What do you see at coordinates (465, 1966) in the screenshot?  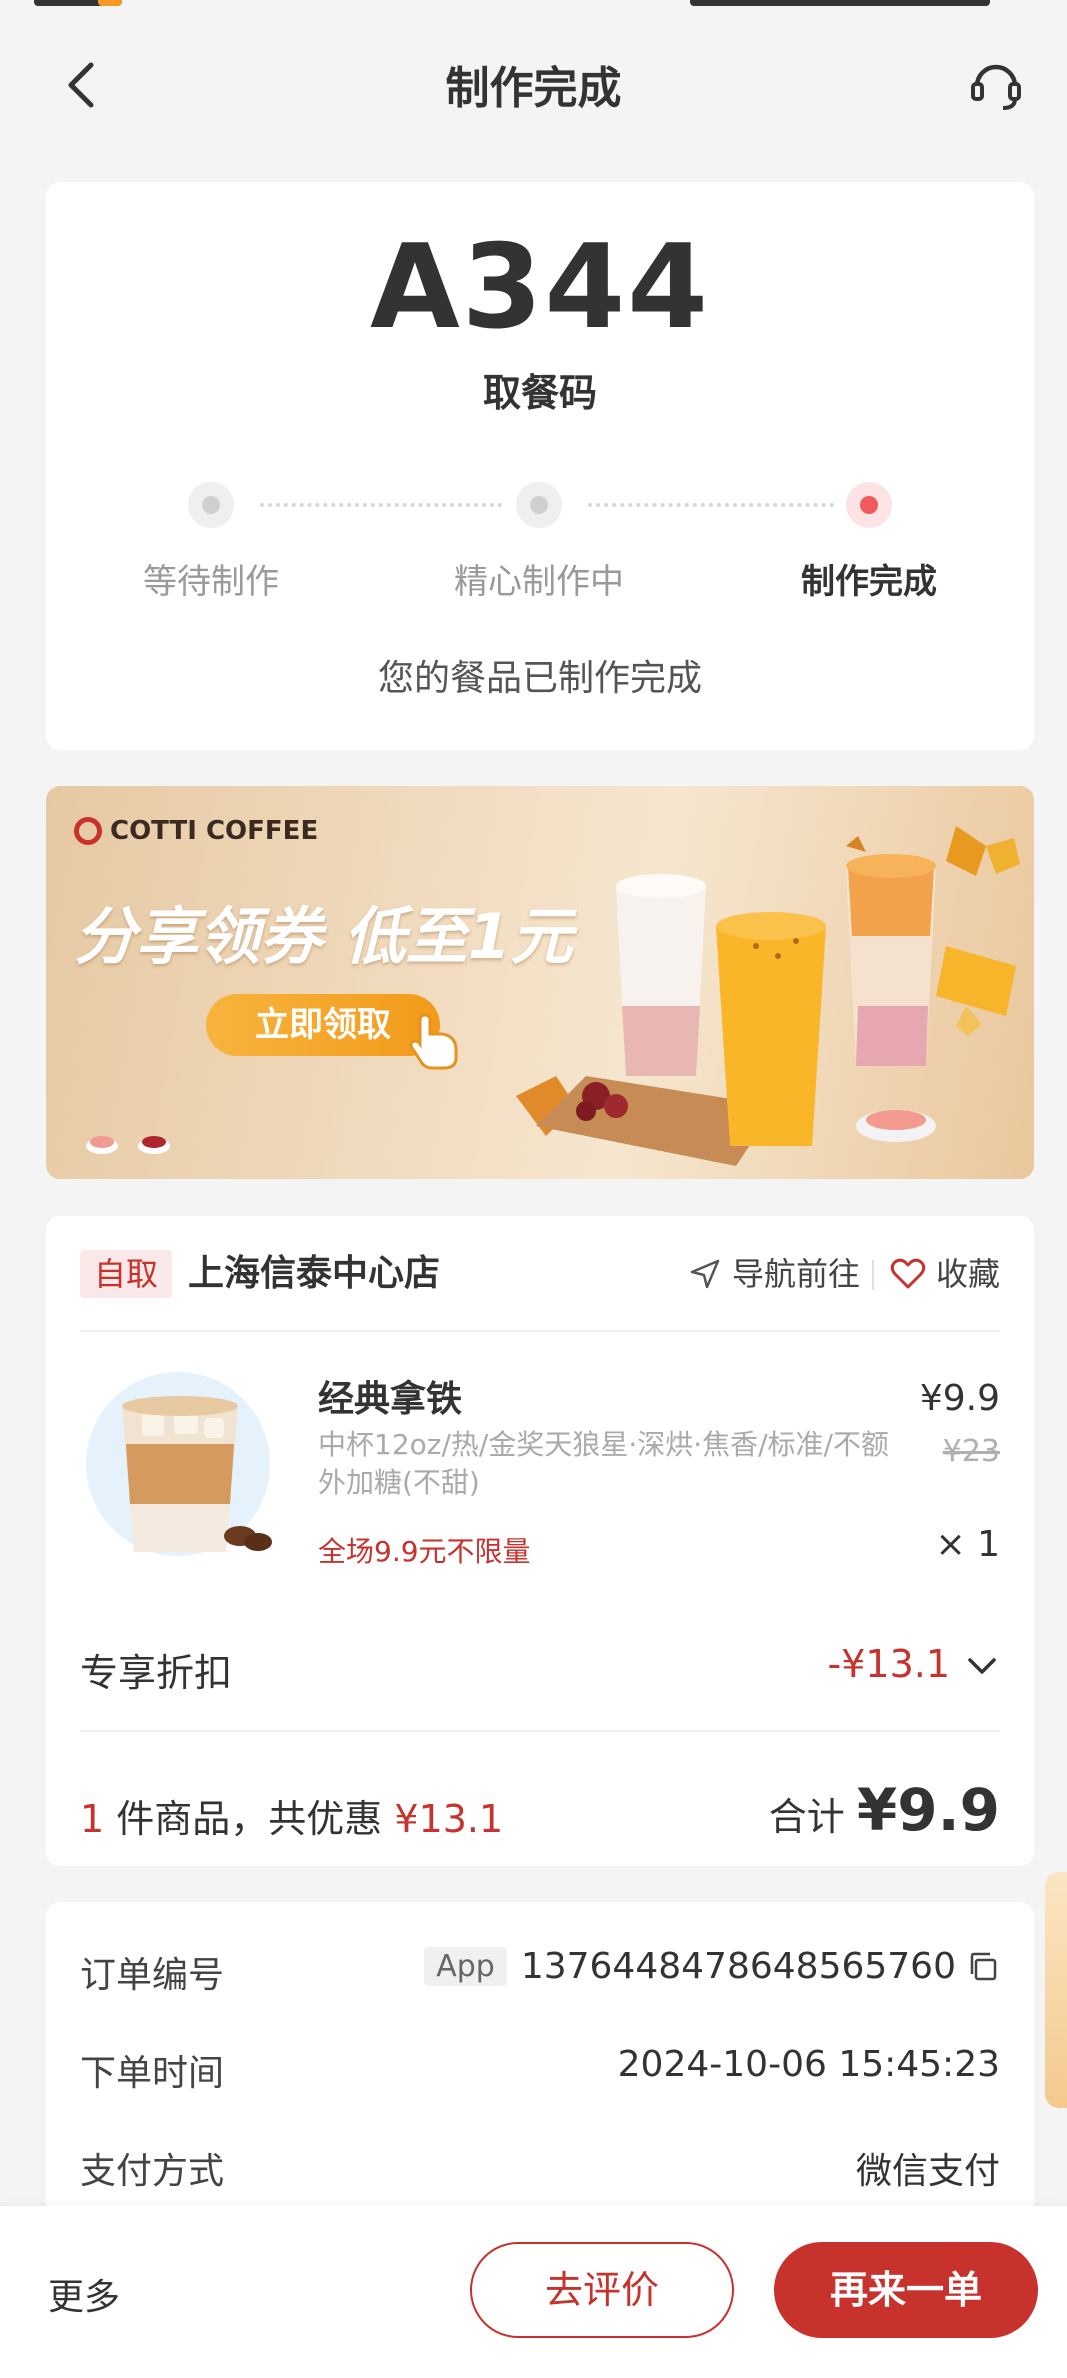 I see `order-source-badge: App` at bounding box center [465, 1966].